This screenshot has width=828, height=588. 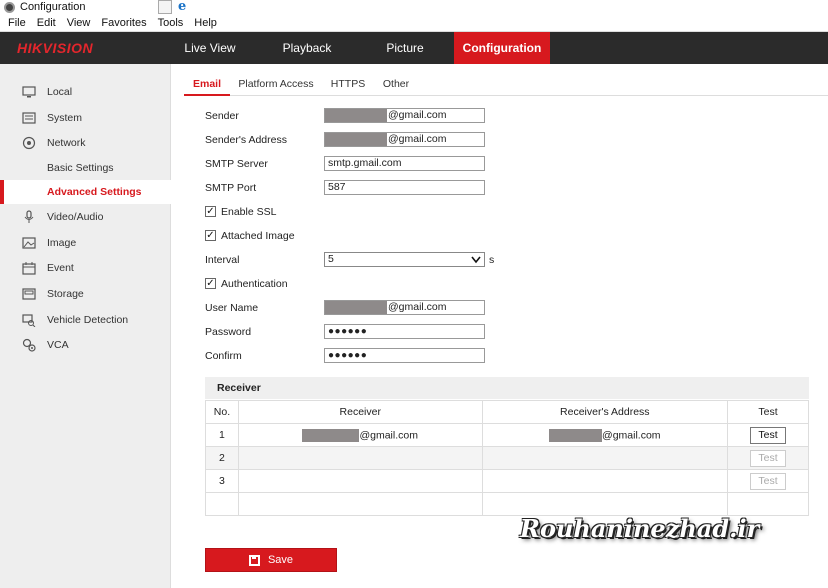 I want to click on internet-explorer-icon: e, so click(x=182, y=6).